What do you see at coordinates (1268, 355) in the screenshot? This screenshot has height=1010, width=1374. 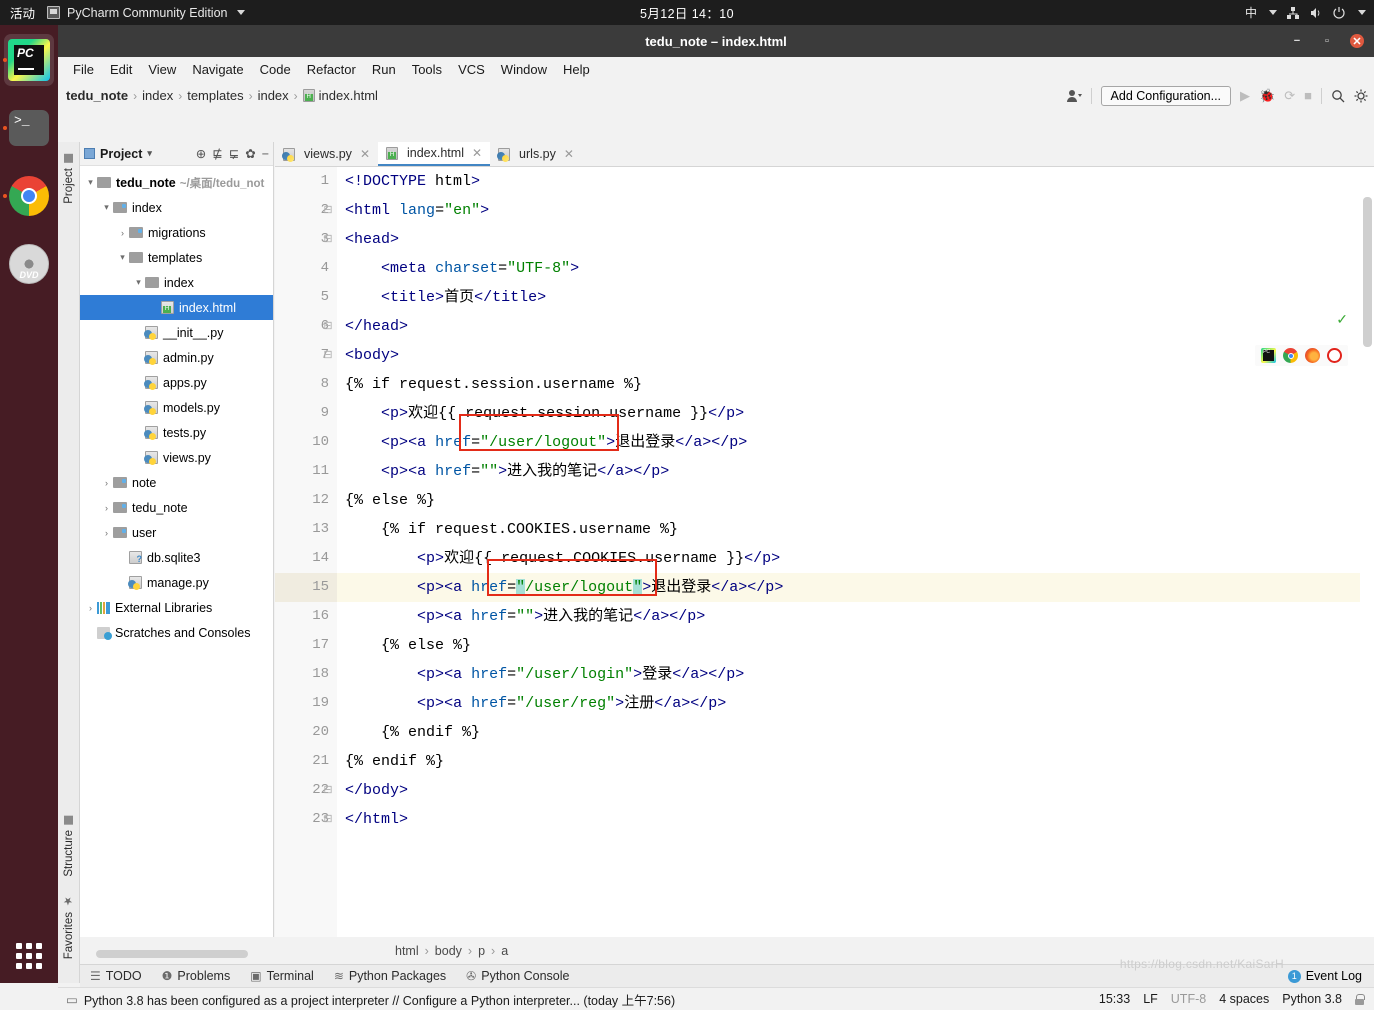 I see `pycharm-preview-icon` at bounding box center [1268, 355].